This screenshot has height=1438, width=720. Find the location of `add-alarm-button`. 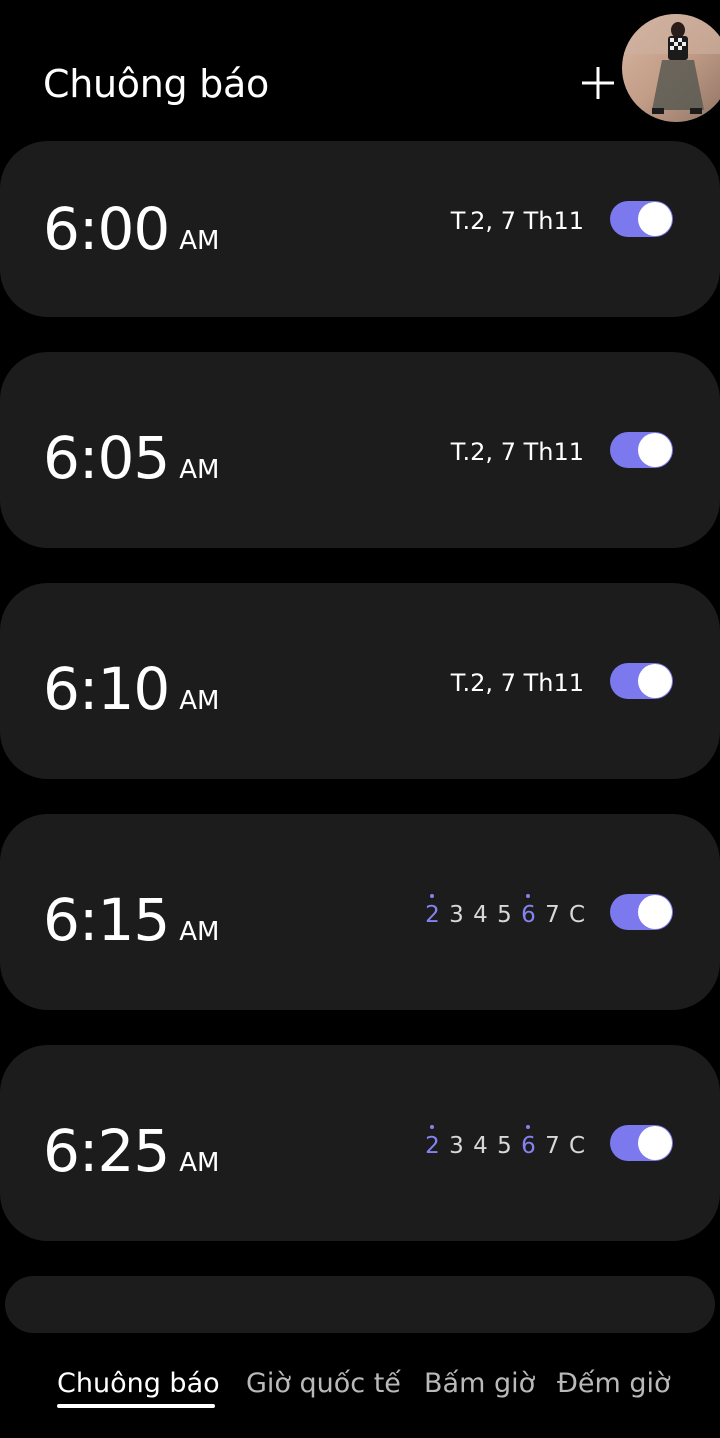

add-alarm-button is located at coordinates (598, 83).